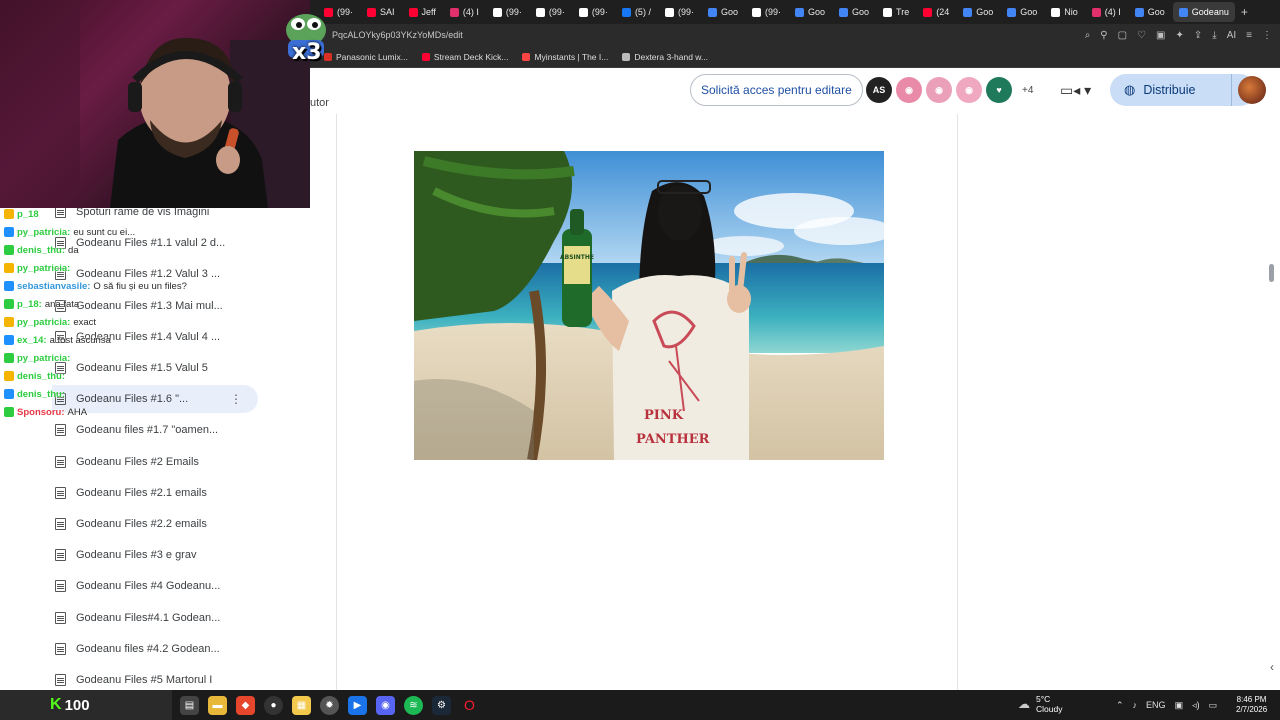 This screenshot has width=1280, height=720. What do you see at coordinates (1180, 35) in the screenshot?
I see `extensions-icon: ✦` at bounding box center [1180, 35].